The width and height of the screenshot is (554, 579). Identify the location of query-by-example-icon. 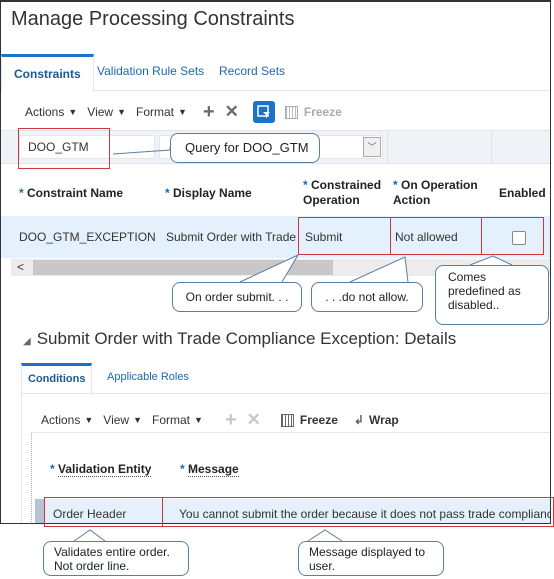
(263, 112).